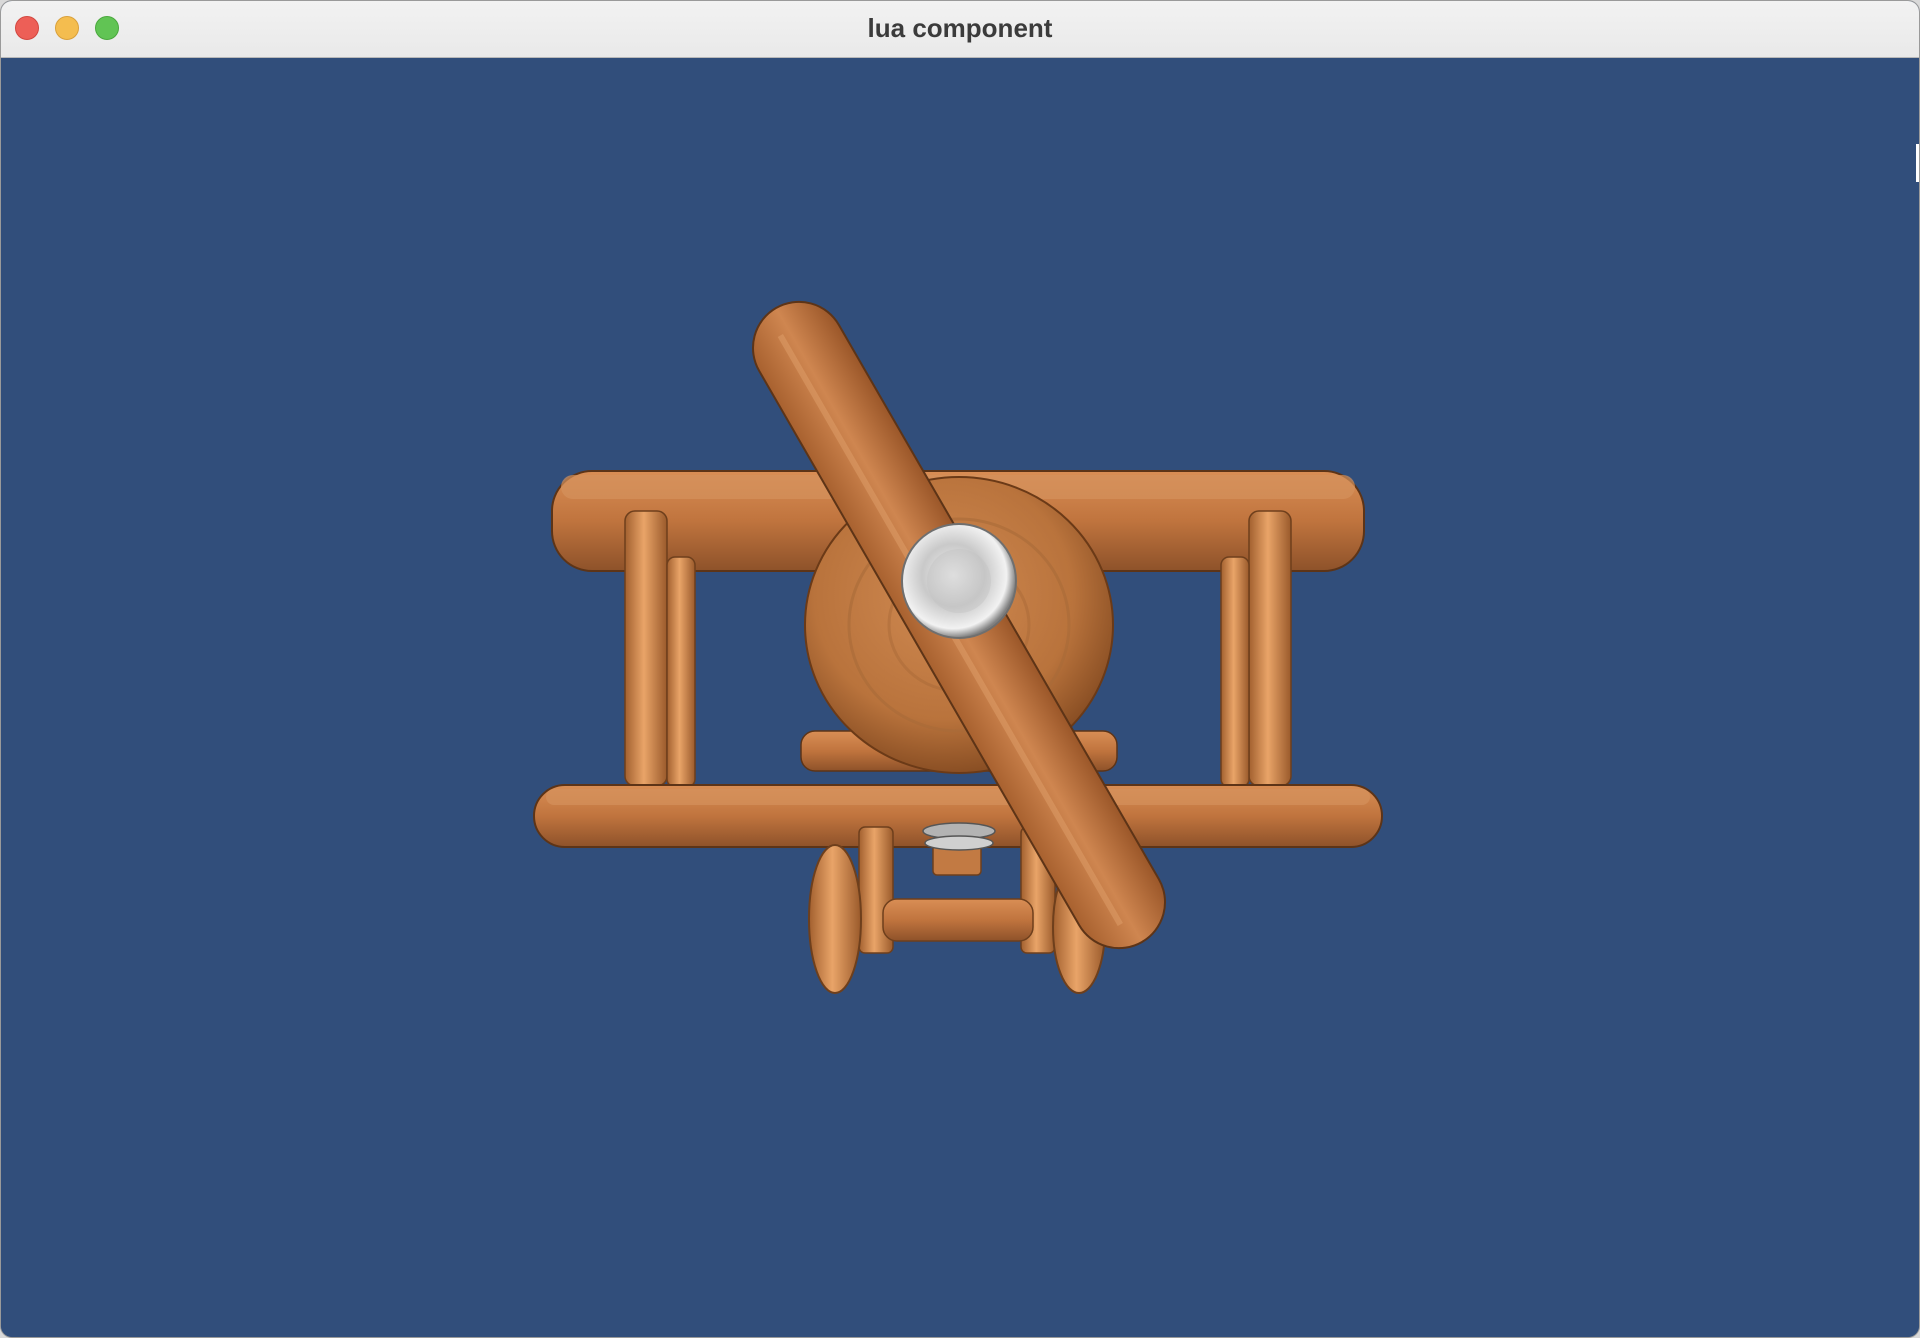  I want to click on left-wheel, so click(835, 919).